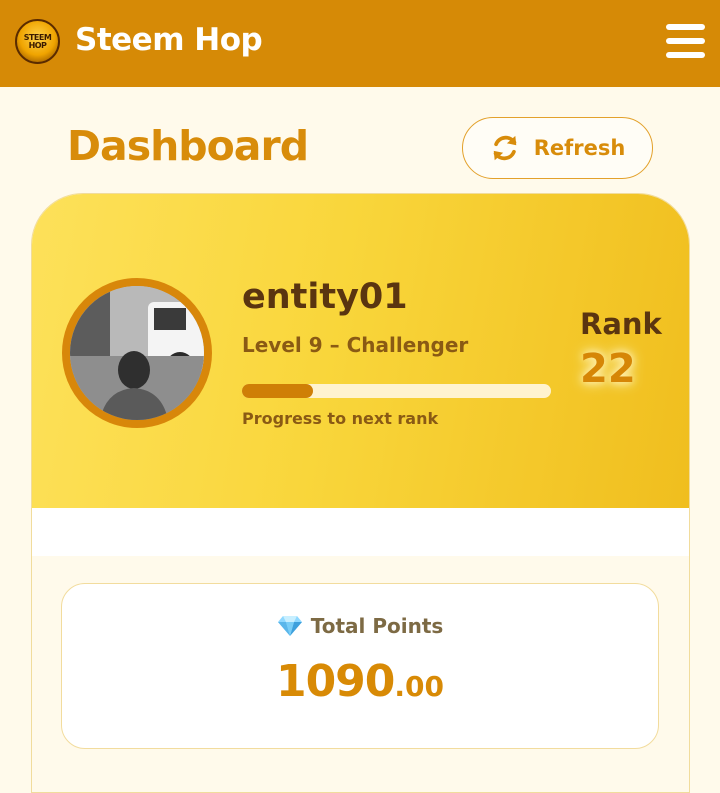 The height and width of the screenshot is (793, 720). Describe the element at coordinates (419, 686) in the screenshot. I see `points-value-dec: .00` at that location.